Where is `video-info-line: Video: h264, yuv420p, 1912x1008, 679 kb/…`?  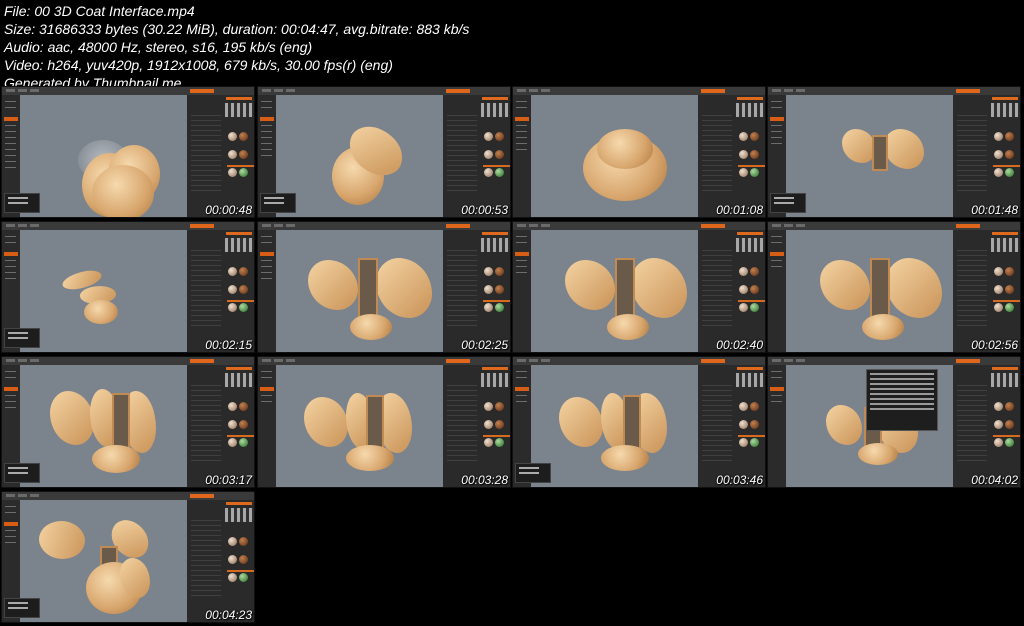 video-info-line: Video: h264, yuv420p, 1912x1008, 679 kb/… is located at coordinates (198, 65).